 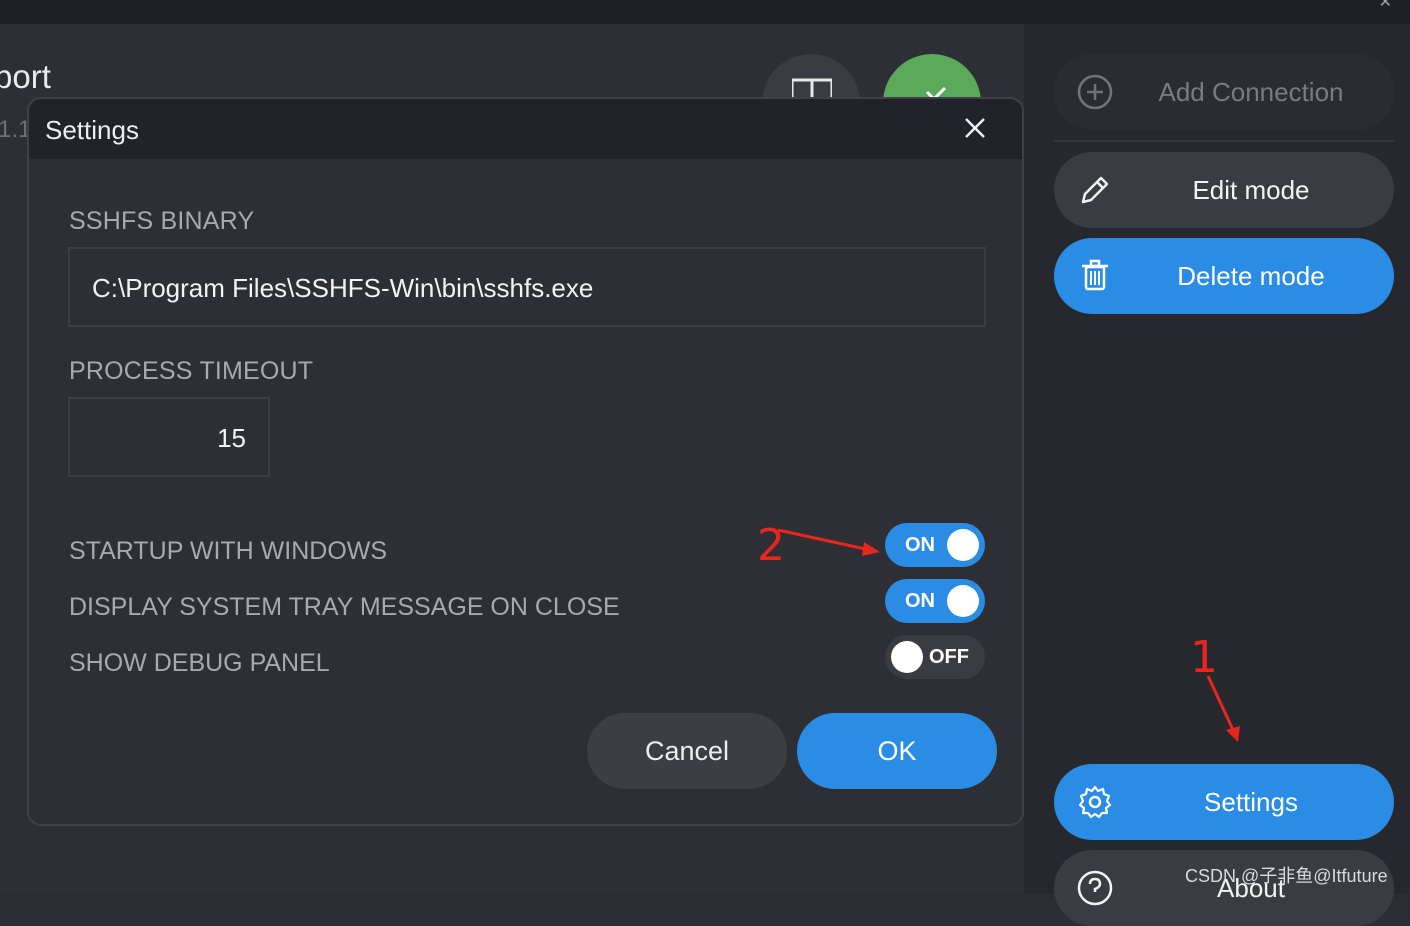 I want to click on delete-mode-button: Delete mode, so click(x=1224, y=276).